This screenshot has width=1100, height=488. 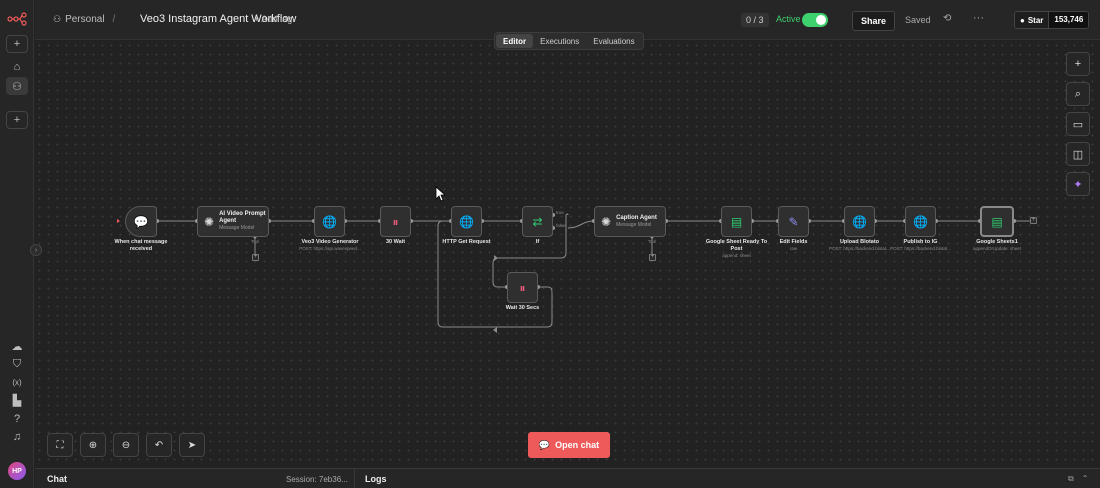 What do you see at coordinates (17, 471) in the screenshot?
I see `avatar: HP` at bounding box center [17, 471].